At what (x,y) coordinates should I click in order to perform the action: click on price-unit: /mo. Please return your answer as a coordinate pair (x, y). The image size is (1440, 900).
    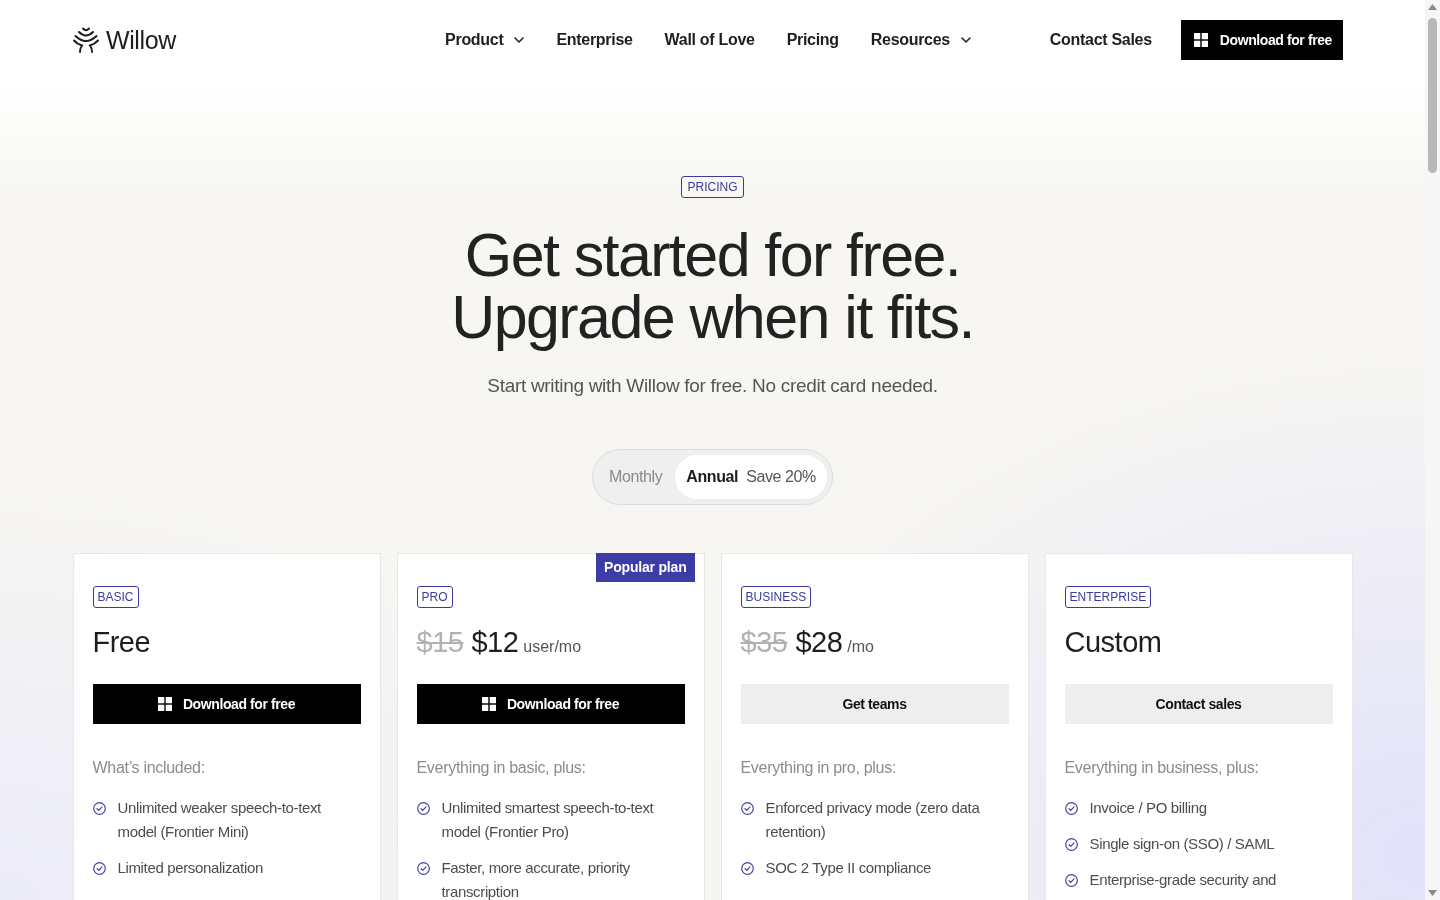
    Looking at the image, I should click on (860, 647).